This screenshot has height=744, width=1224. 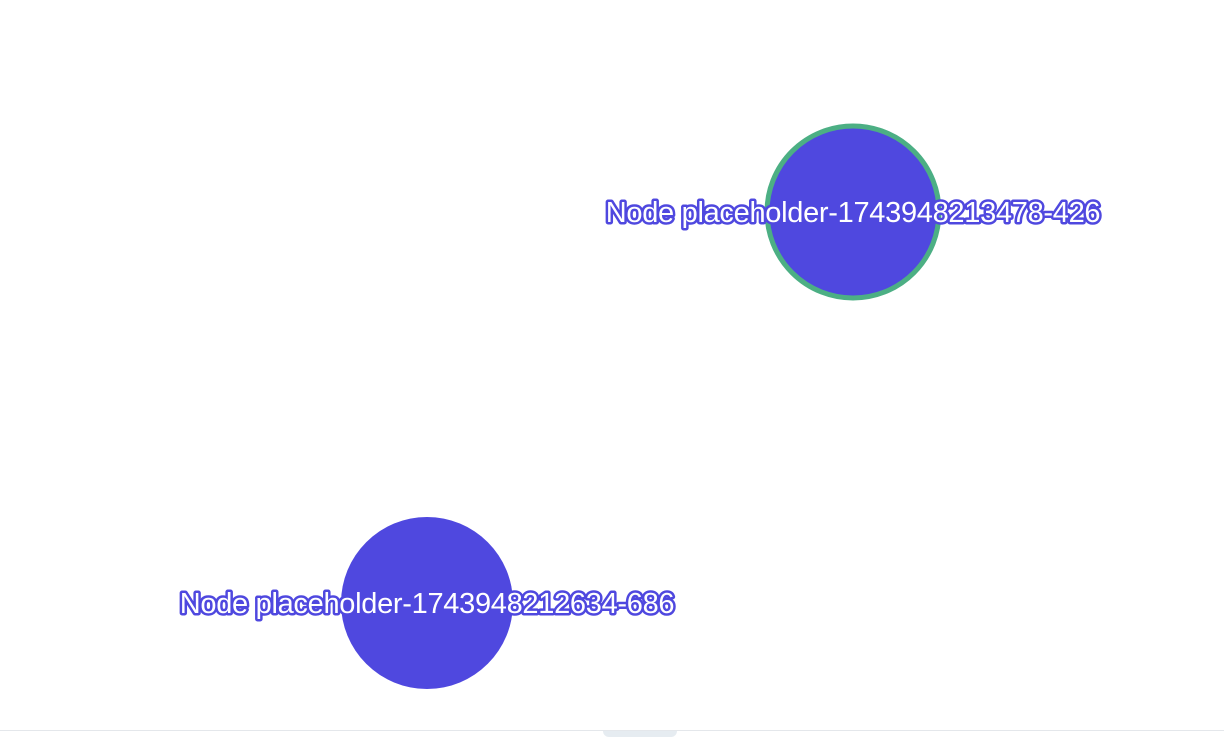 What do you see at coordinates (640, 734) in the screenshot?
I see `resize-handle` at bounding box center [640, 734].